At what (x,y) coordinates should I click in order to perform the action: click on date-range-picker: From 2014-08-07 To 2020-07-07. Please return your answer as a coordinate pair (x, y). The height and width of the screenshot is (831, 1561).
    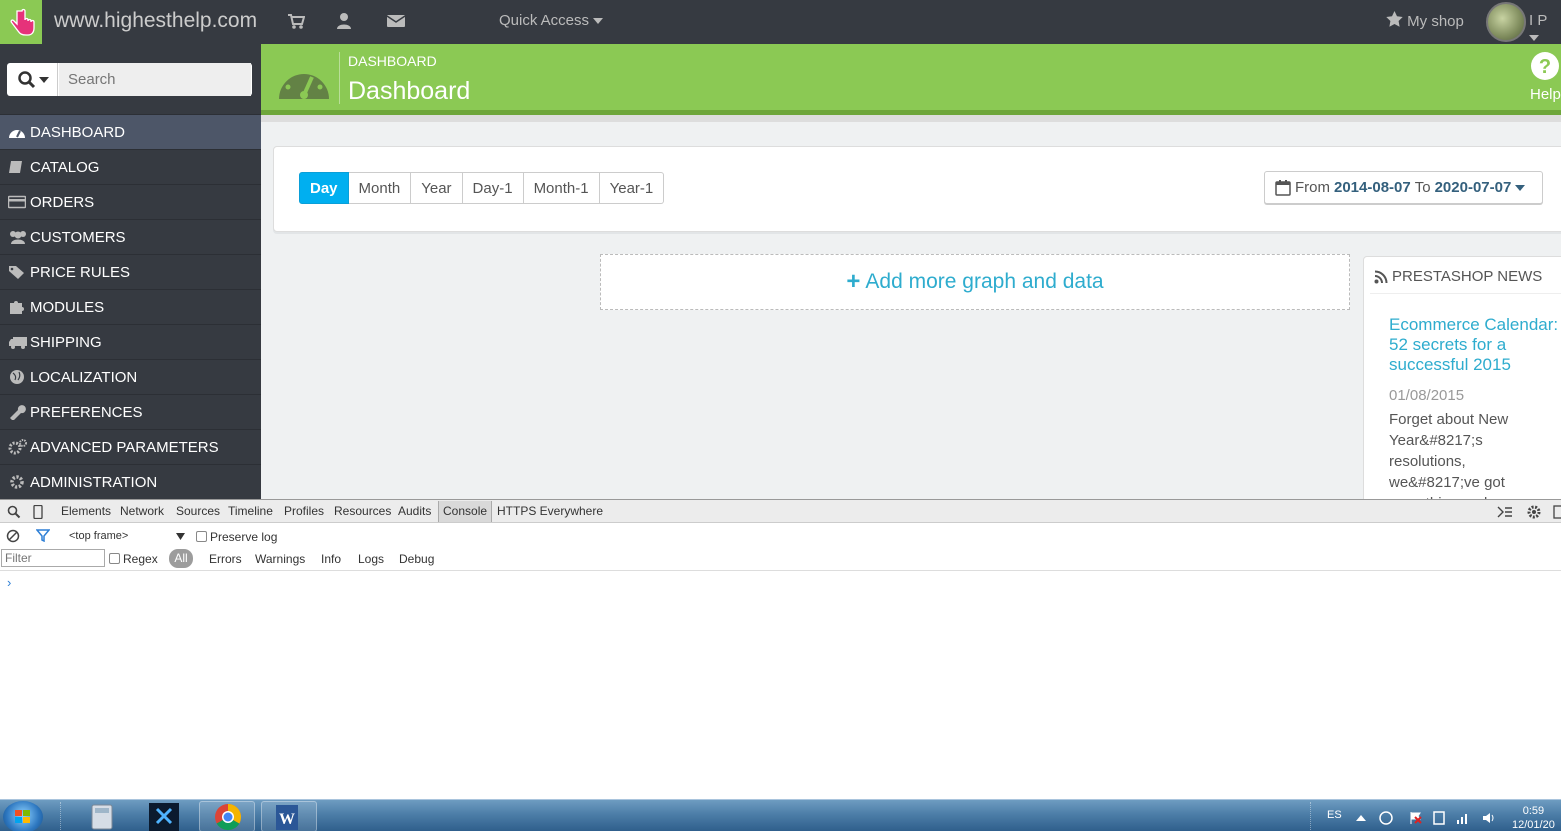
    Looking at the image, I should click on (1403, 187).